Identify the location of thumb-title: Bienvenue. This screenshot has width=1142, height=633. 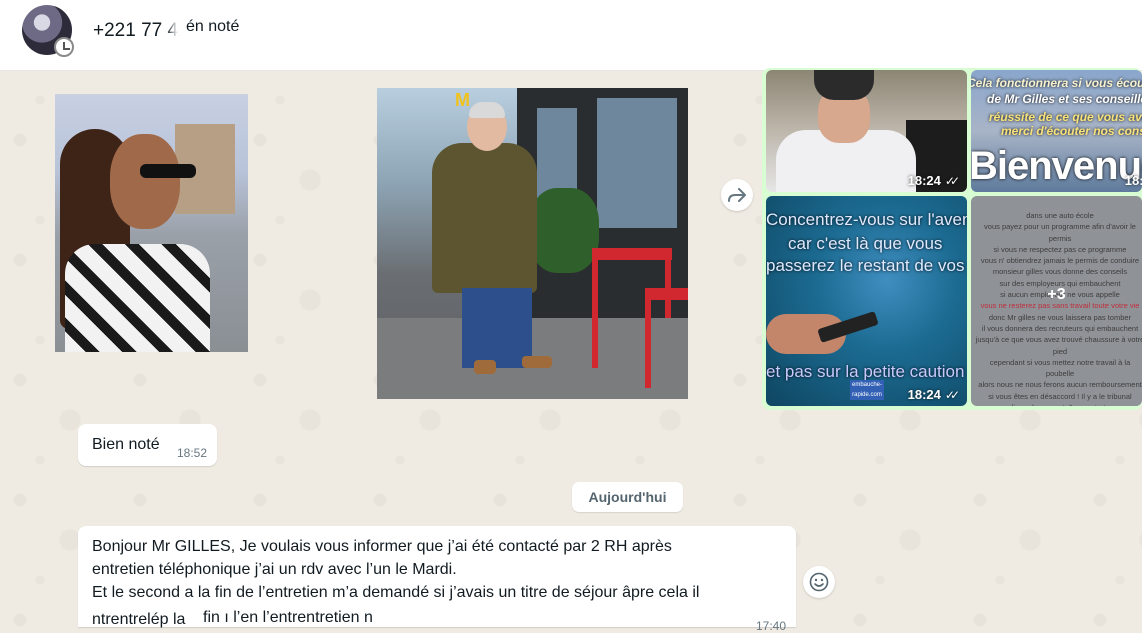
(1056, 166).